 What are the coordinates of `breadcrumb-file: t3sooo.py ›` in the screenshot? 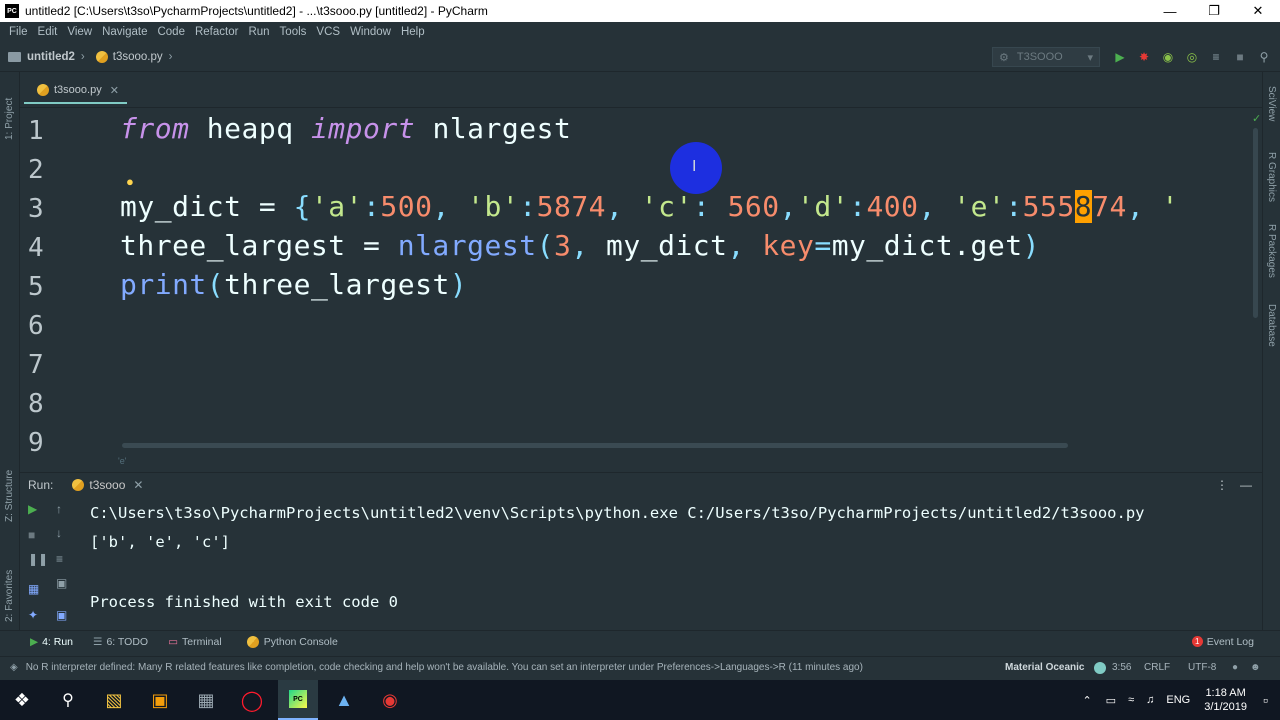 It's located at (135, 56).